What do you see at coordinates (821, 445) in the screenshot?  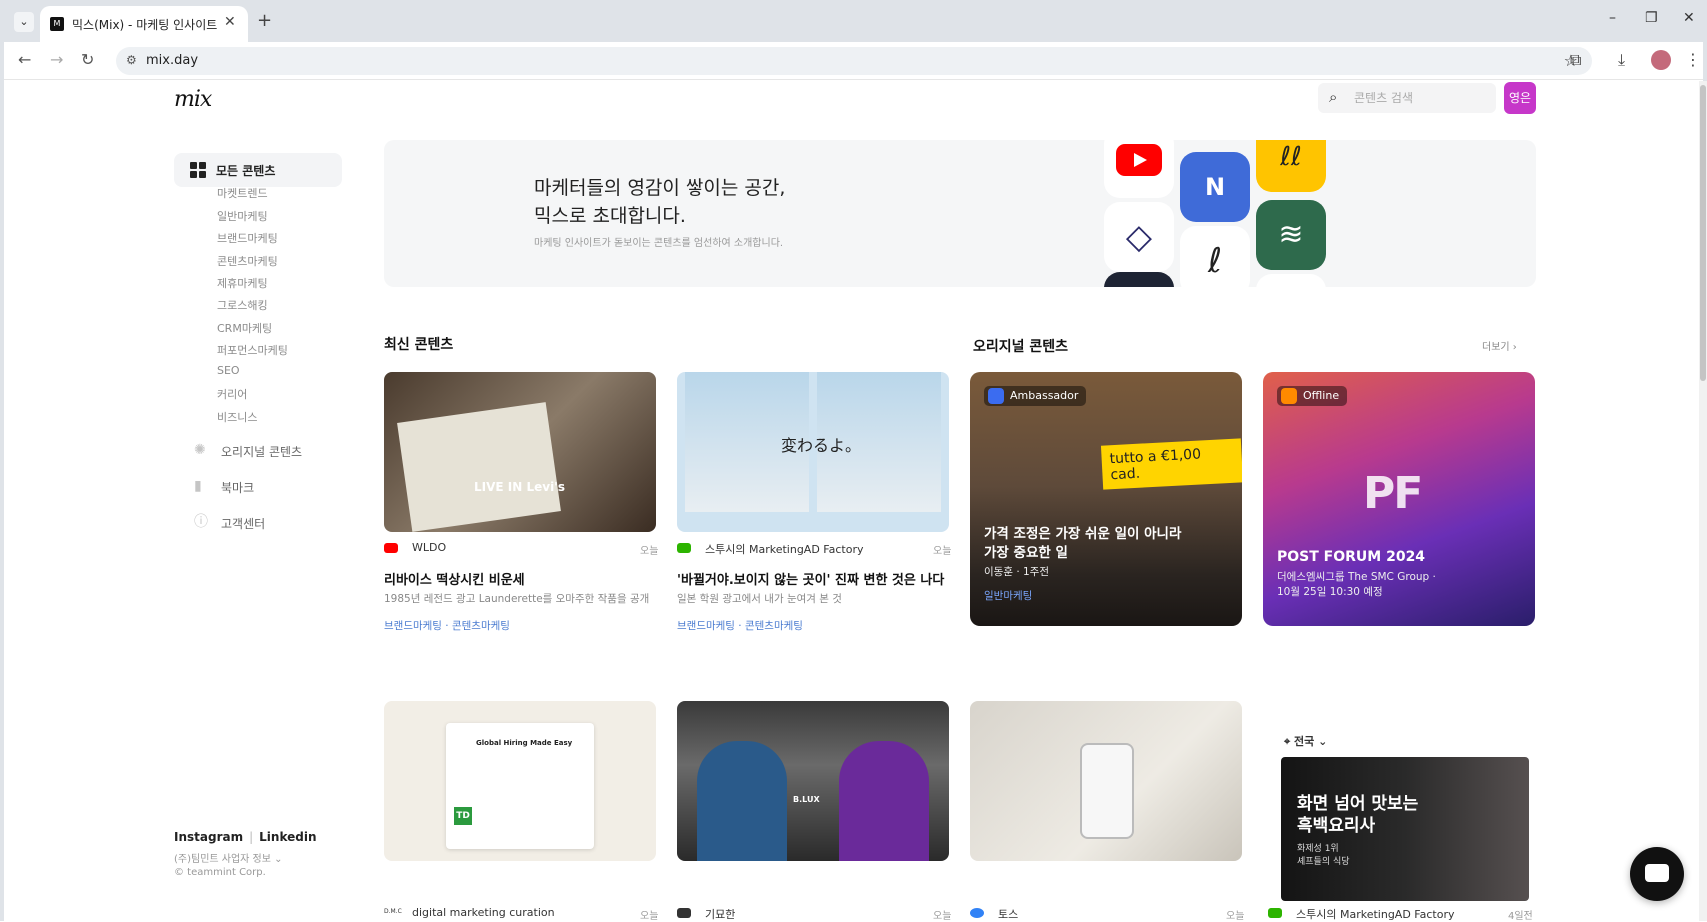 I see `ad-caption: 変わるよ。` at bounding box center [821, 445].